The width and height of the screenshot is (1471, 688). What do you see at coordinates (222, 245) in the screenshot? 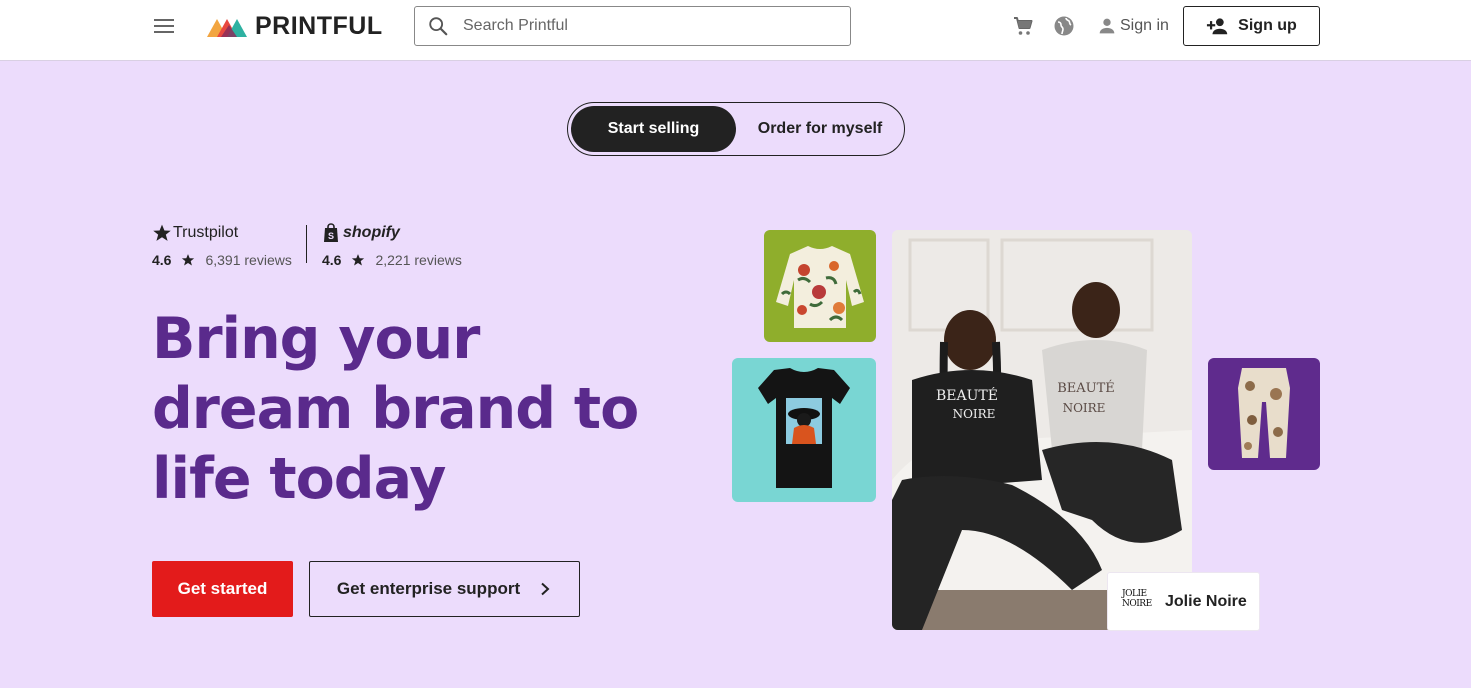
I see `trustpilot-rating: Trustpilot 4.6 6,391 reviews` at bounding box center [222, 245].